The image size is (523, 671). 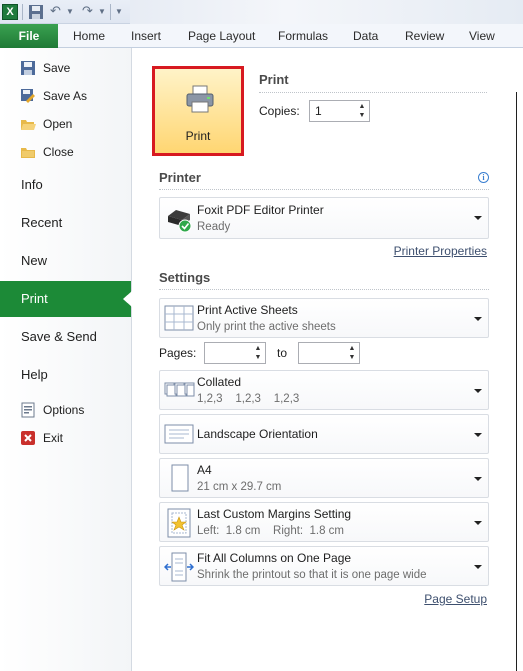 What do you see at coordinates (185, 277) in the screenshot?
I see `settings-heading: Settings` at bounding box center [185, 277].